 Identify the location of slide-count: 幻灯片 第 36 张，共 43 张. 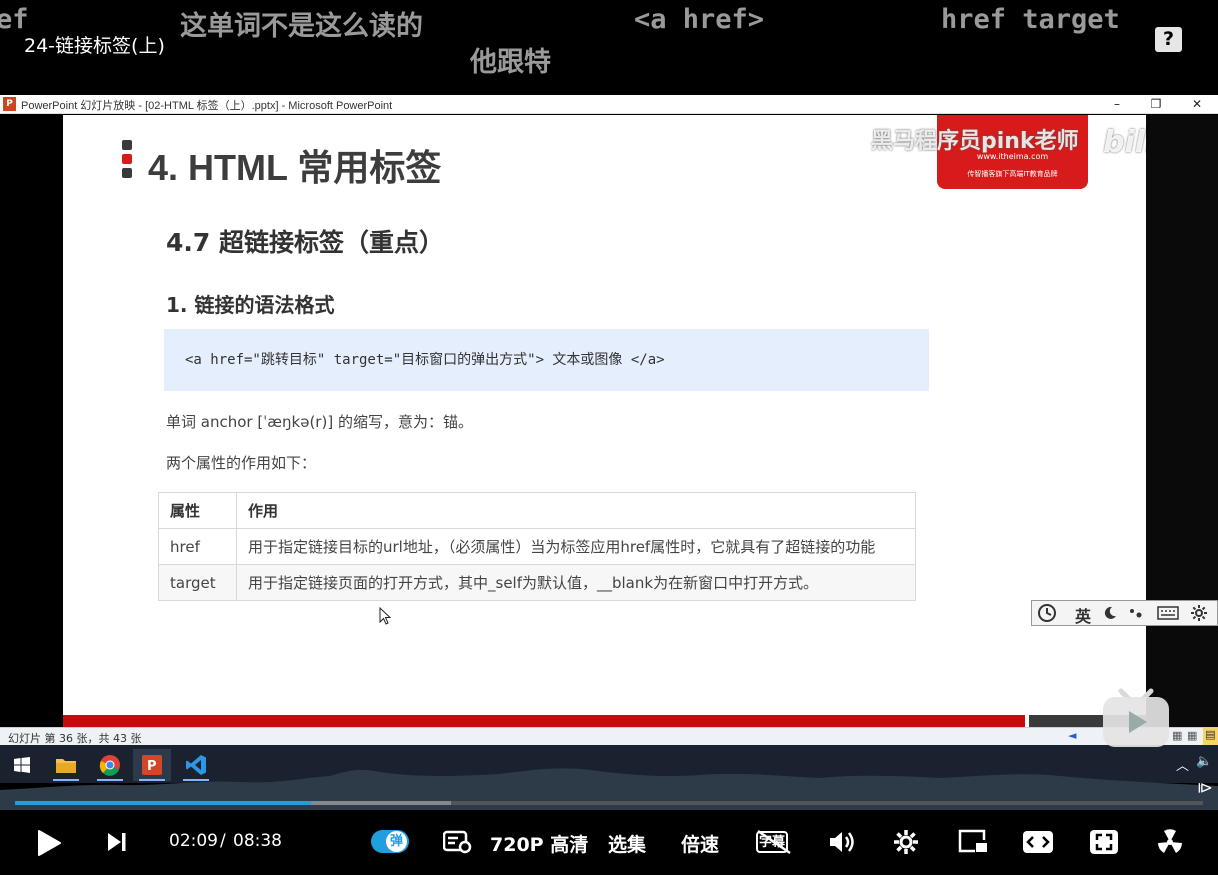
(75, 738).